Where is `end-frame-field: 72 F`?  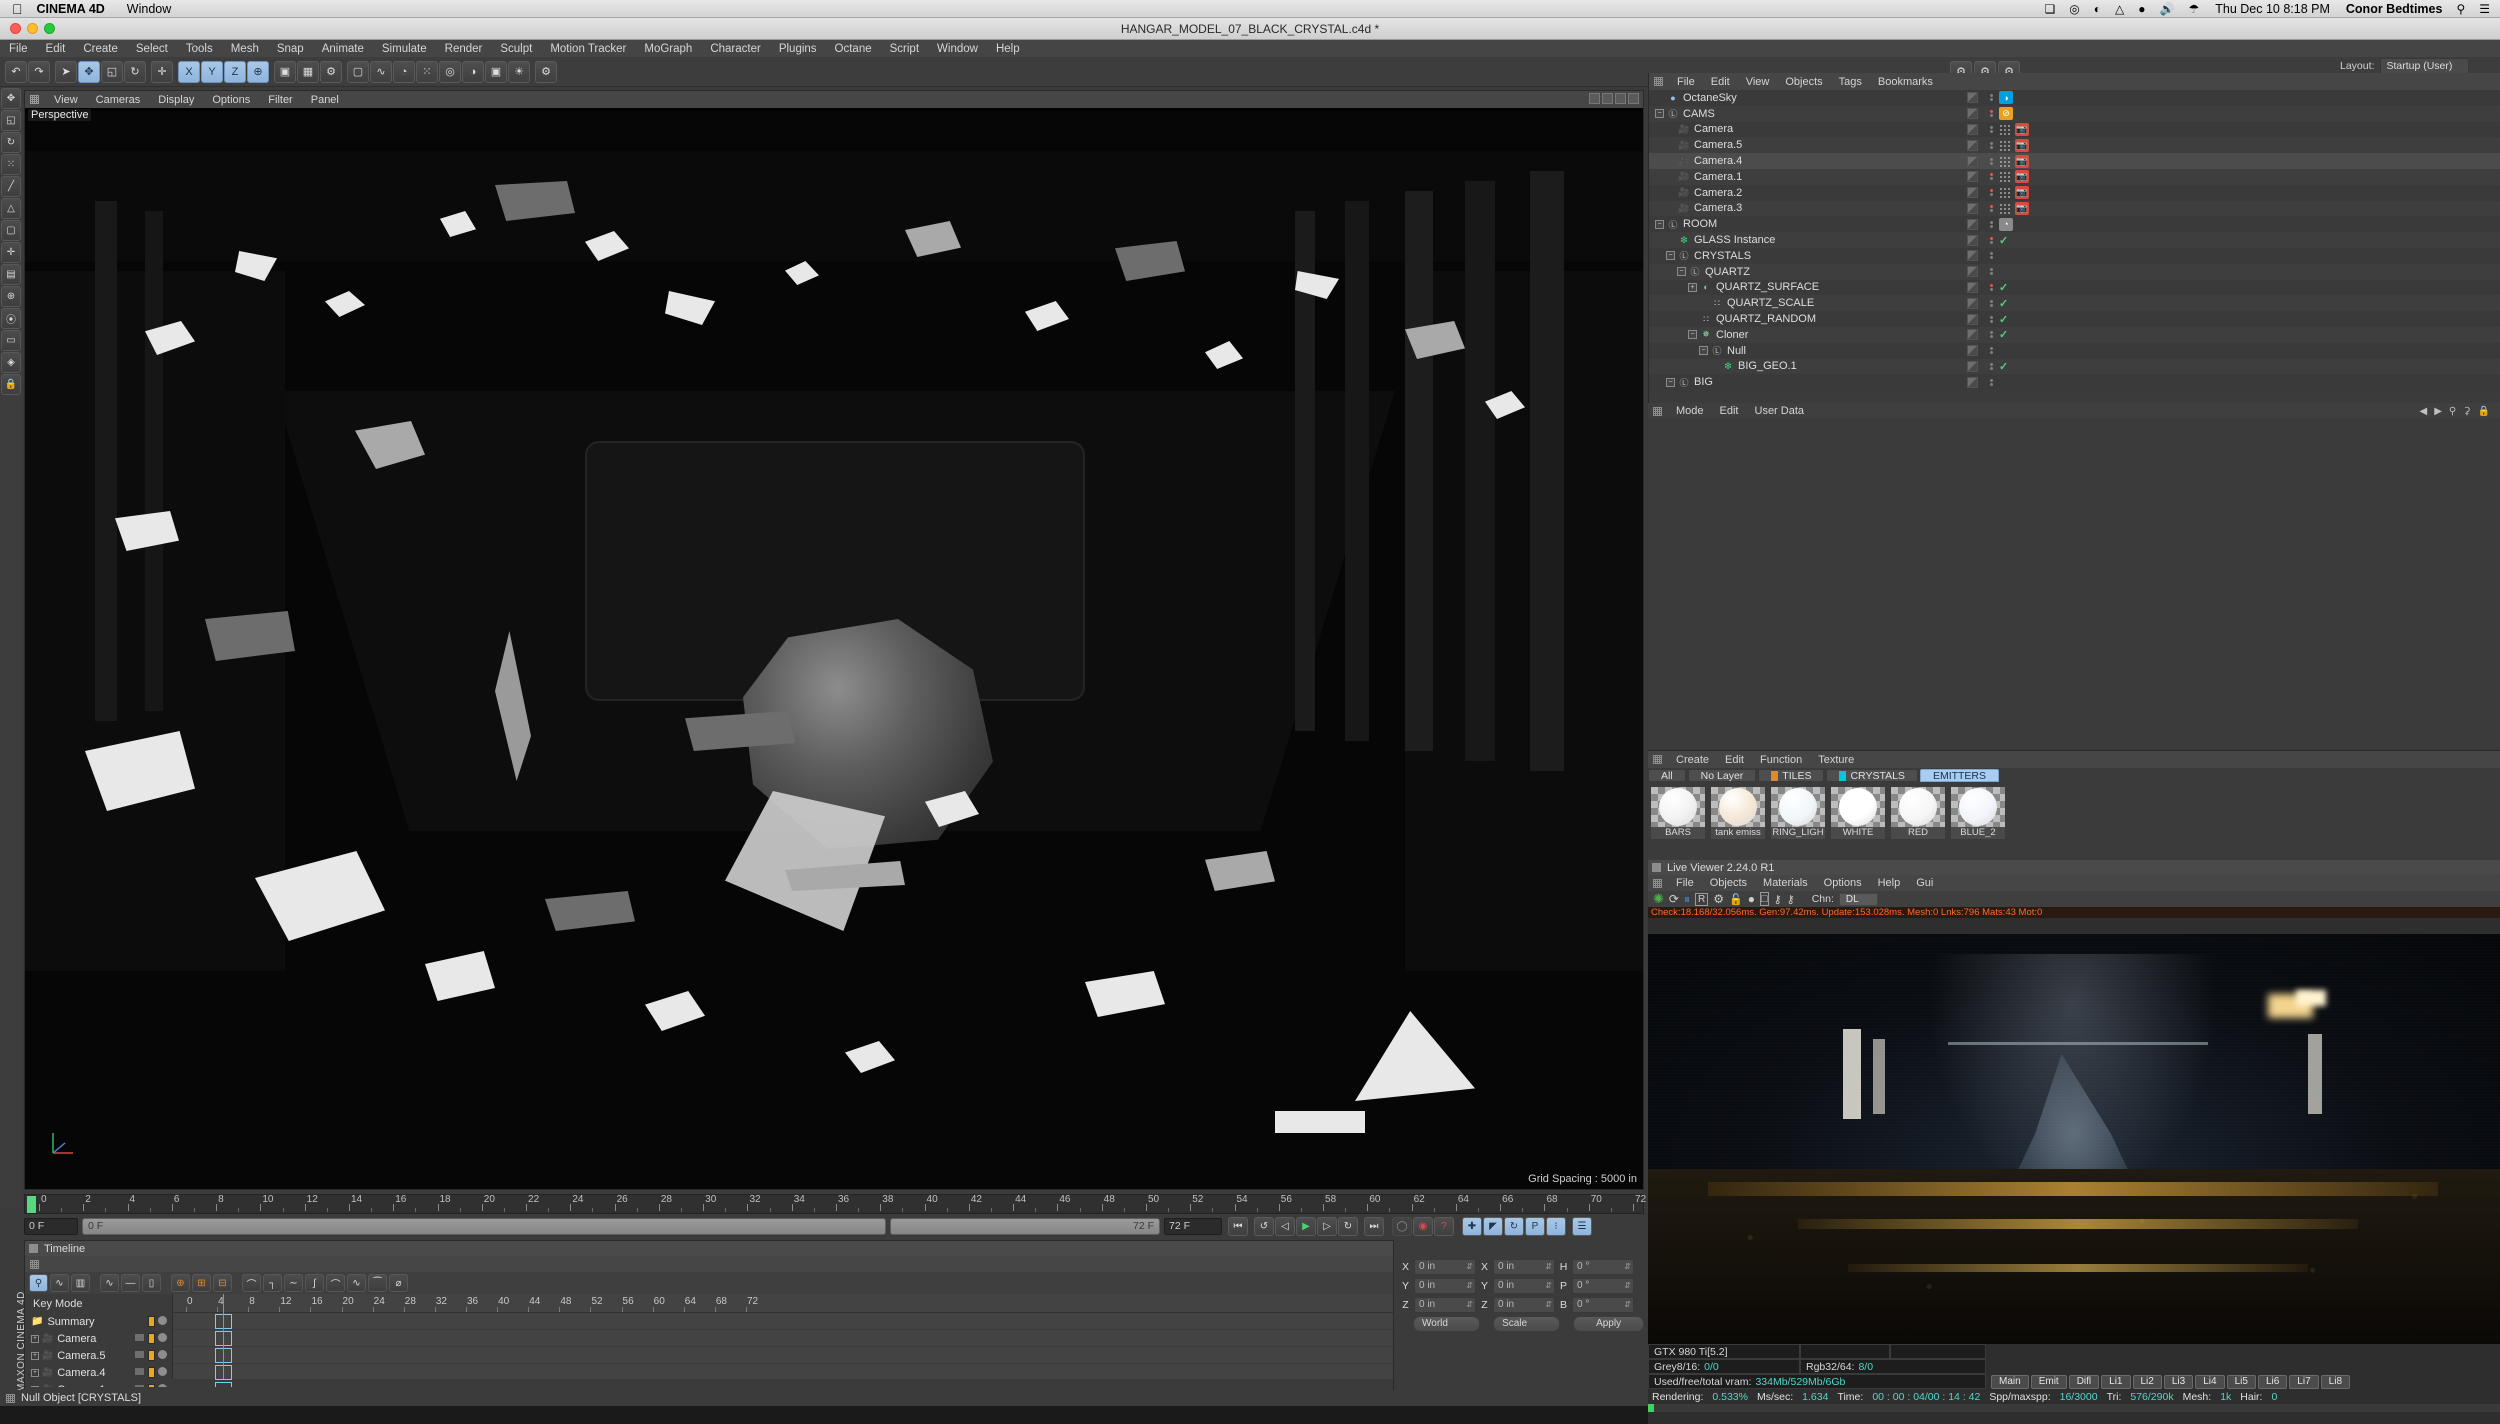 end-frame-field: 72 F is located at coordinates (1193, 1226).